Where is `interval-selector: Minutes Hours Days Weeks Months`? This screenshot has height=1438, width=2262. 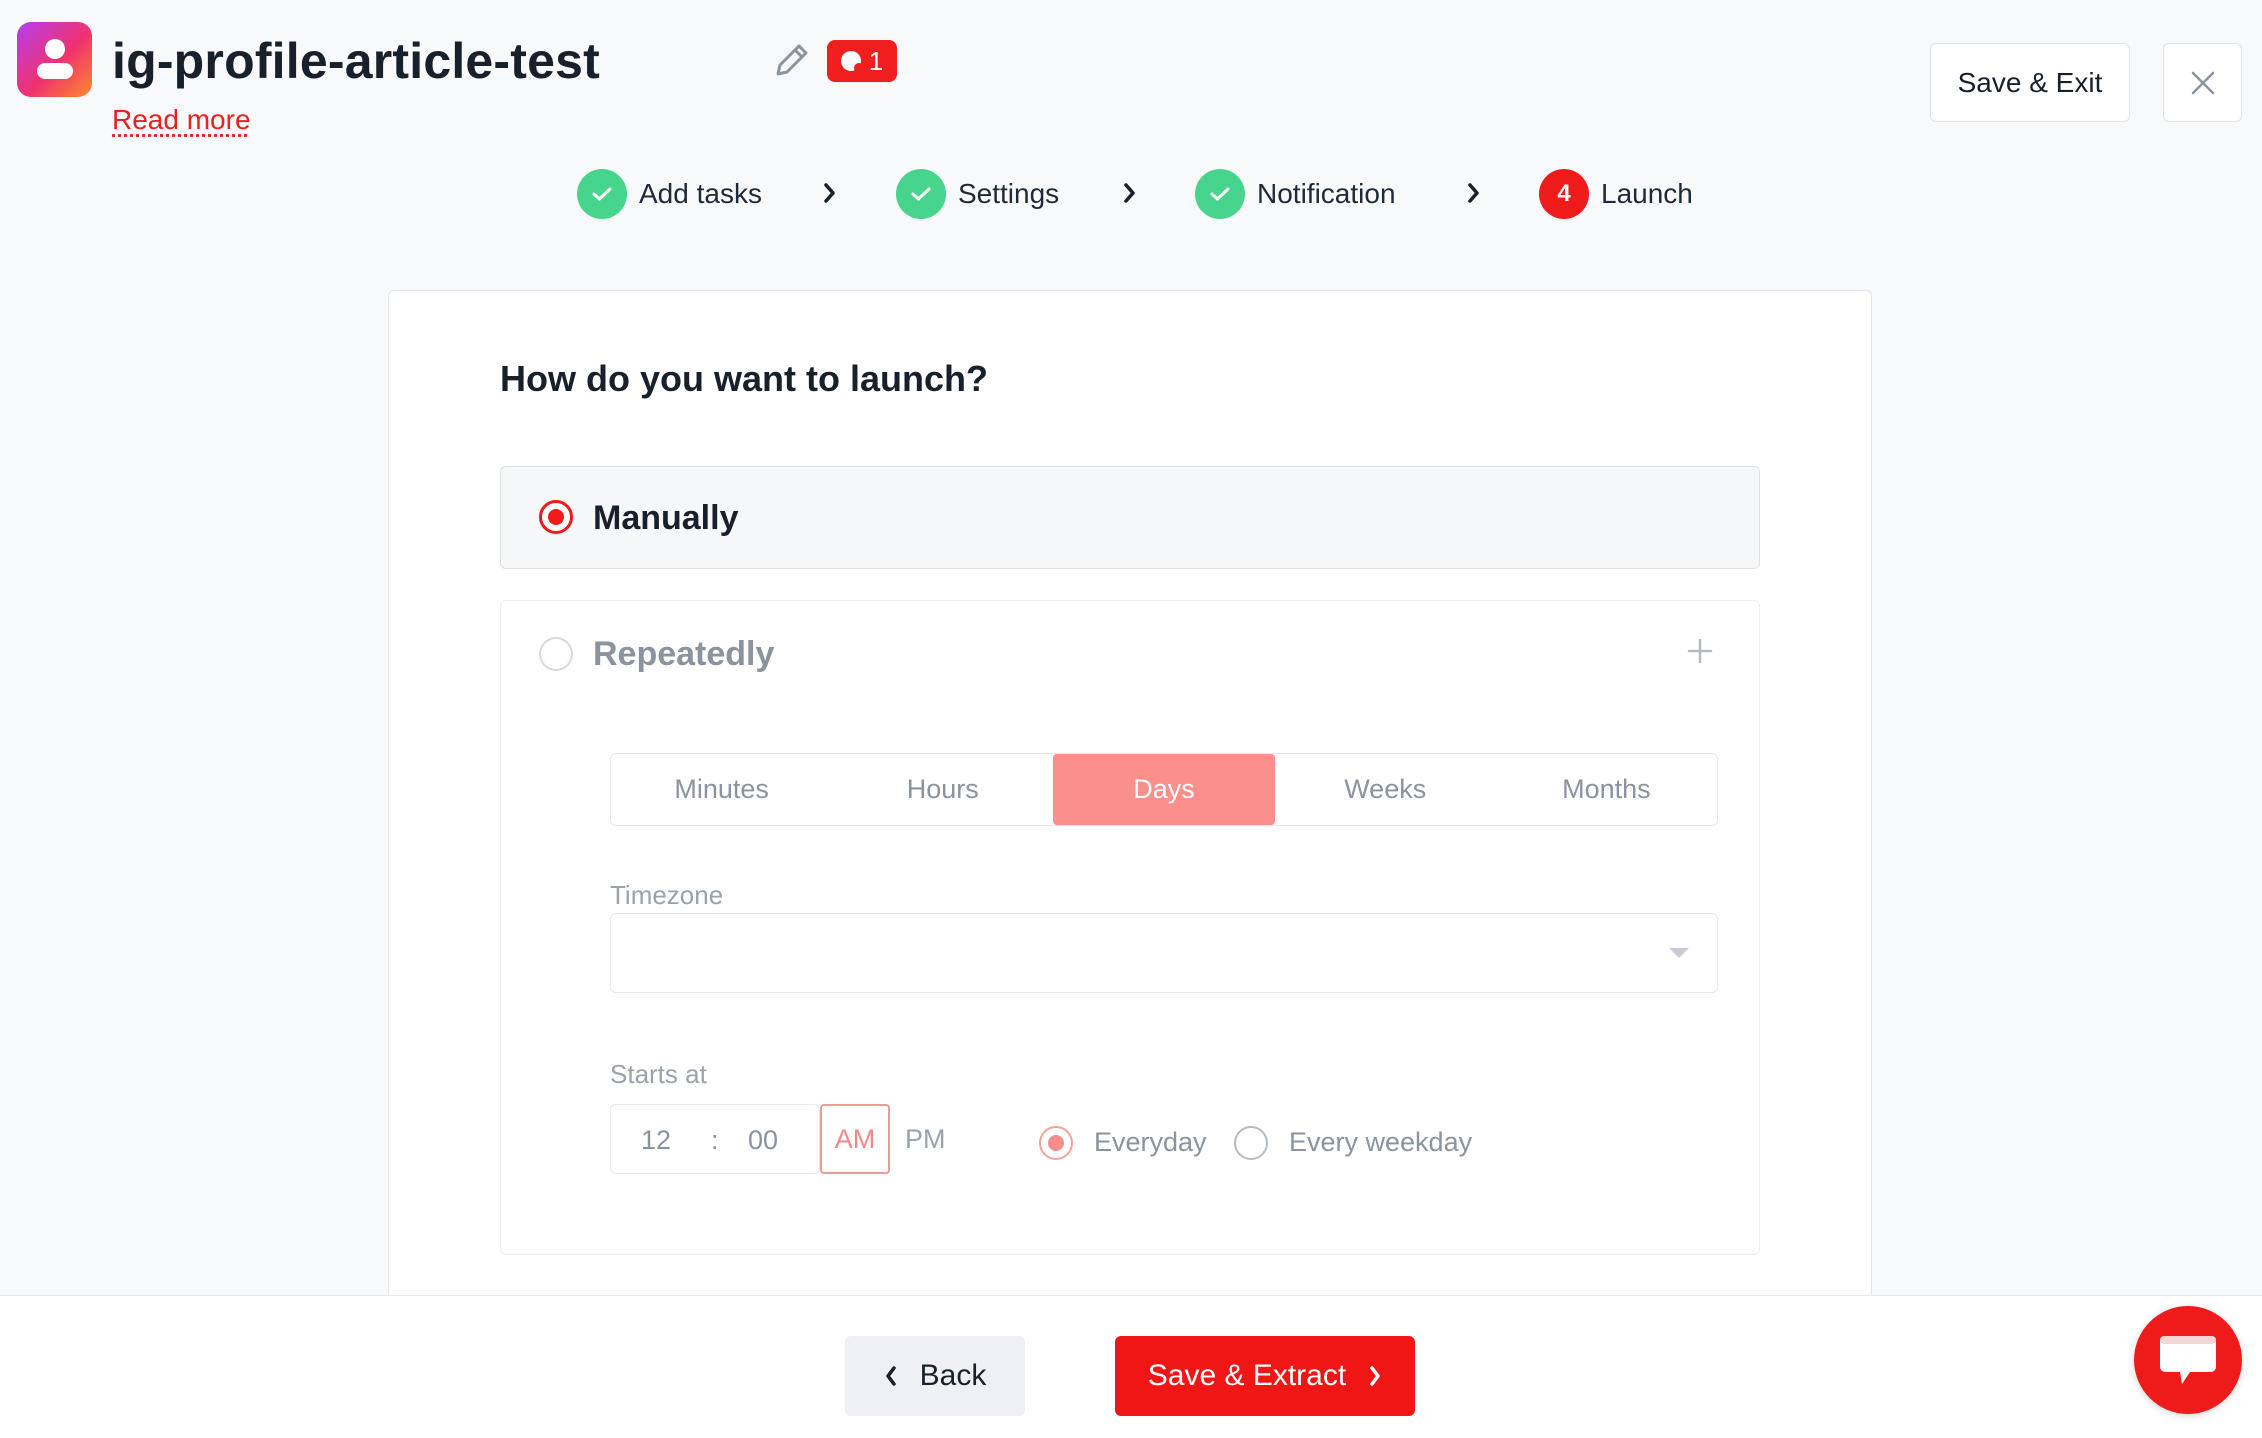 interval-selector: Minutes Hours Days Weeks Months is located at coordinates (1164, 789).